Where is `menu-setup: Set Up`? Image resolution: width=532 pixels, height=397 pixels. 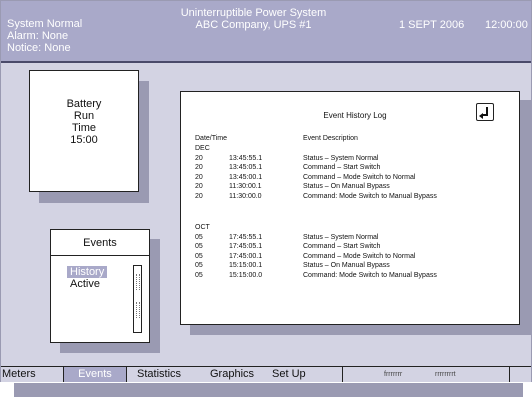
menu-setup: Set Up is located at coordinates (289, 374).